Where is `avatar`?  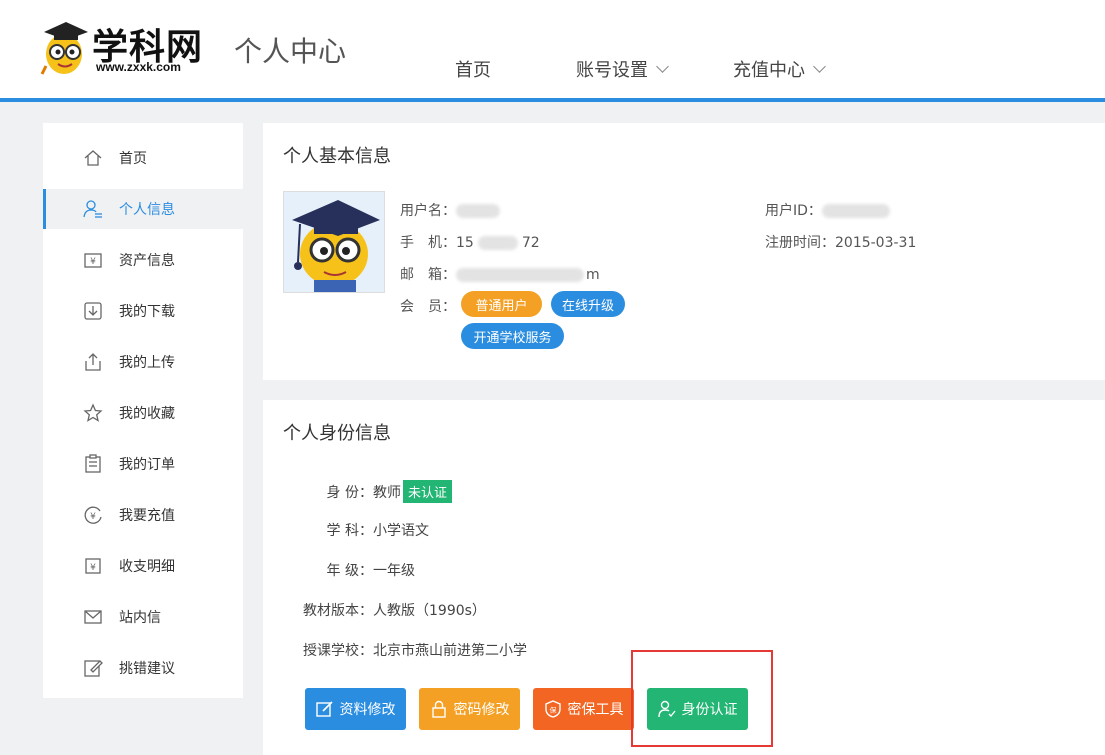
avatar is located at coordinates (334, 242).